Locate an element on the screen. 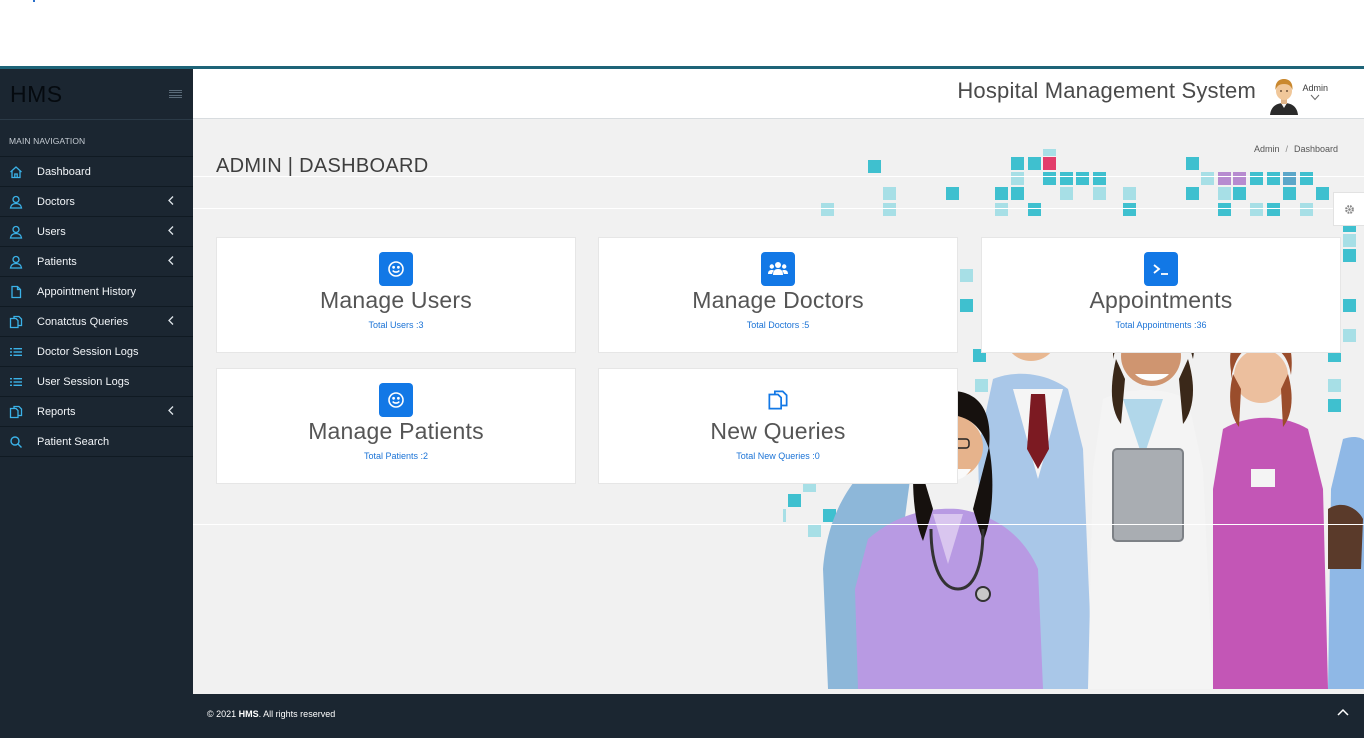 Image resolution: width=1364 pixels, height=738 pixels. sidebar-item-label: Users is located at coordinates (51, 231).